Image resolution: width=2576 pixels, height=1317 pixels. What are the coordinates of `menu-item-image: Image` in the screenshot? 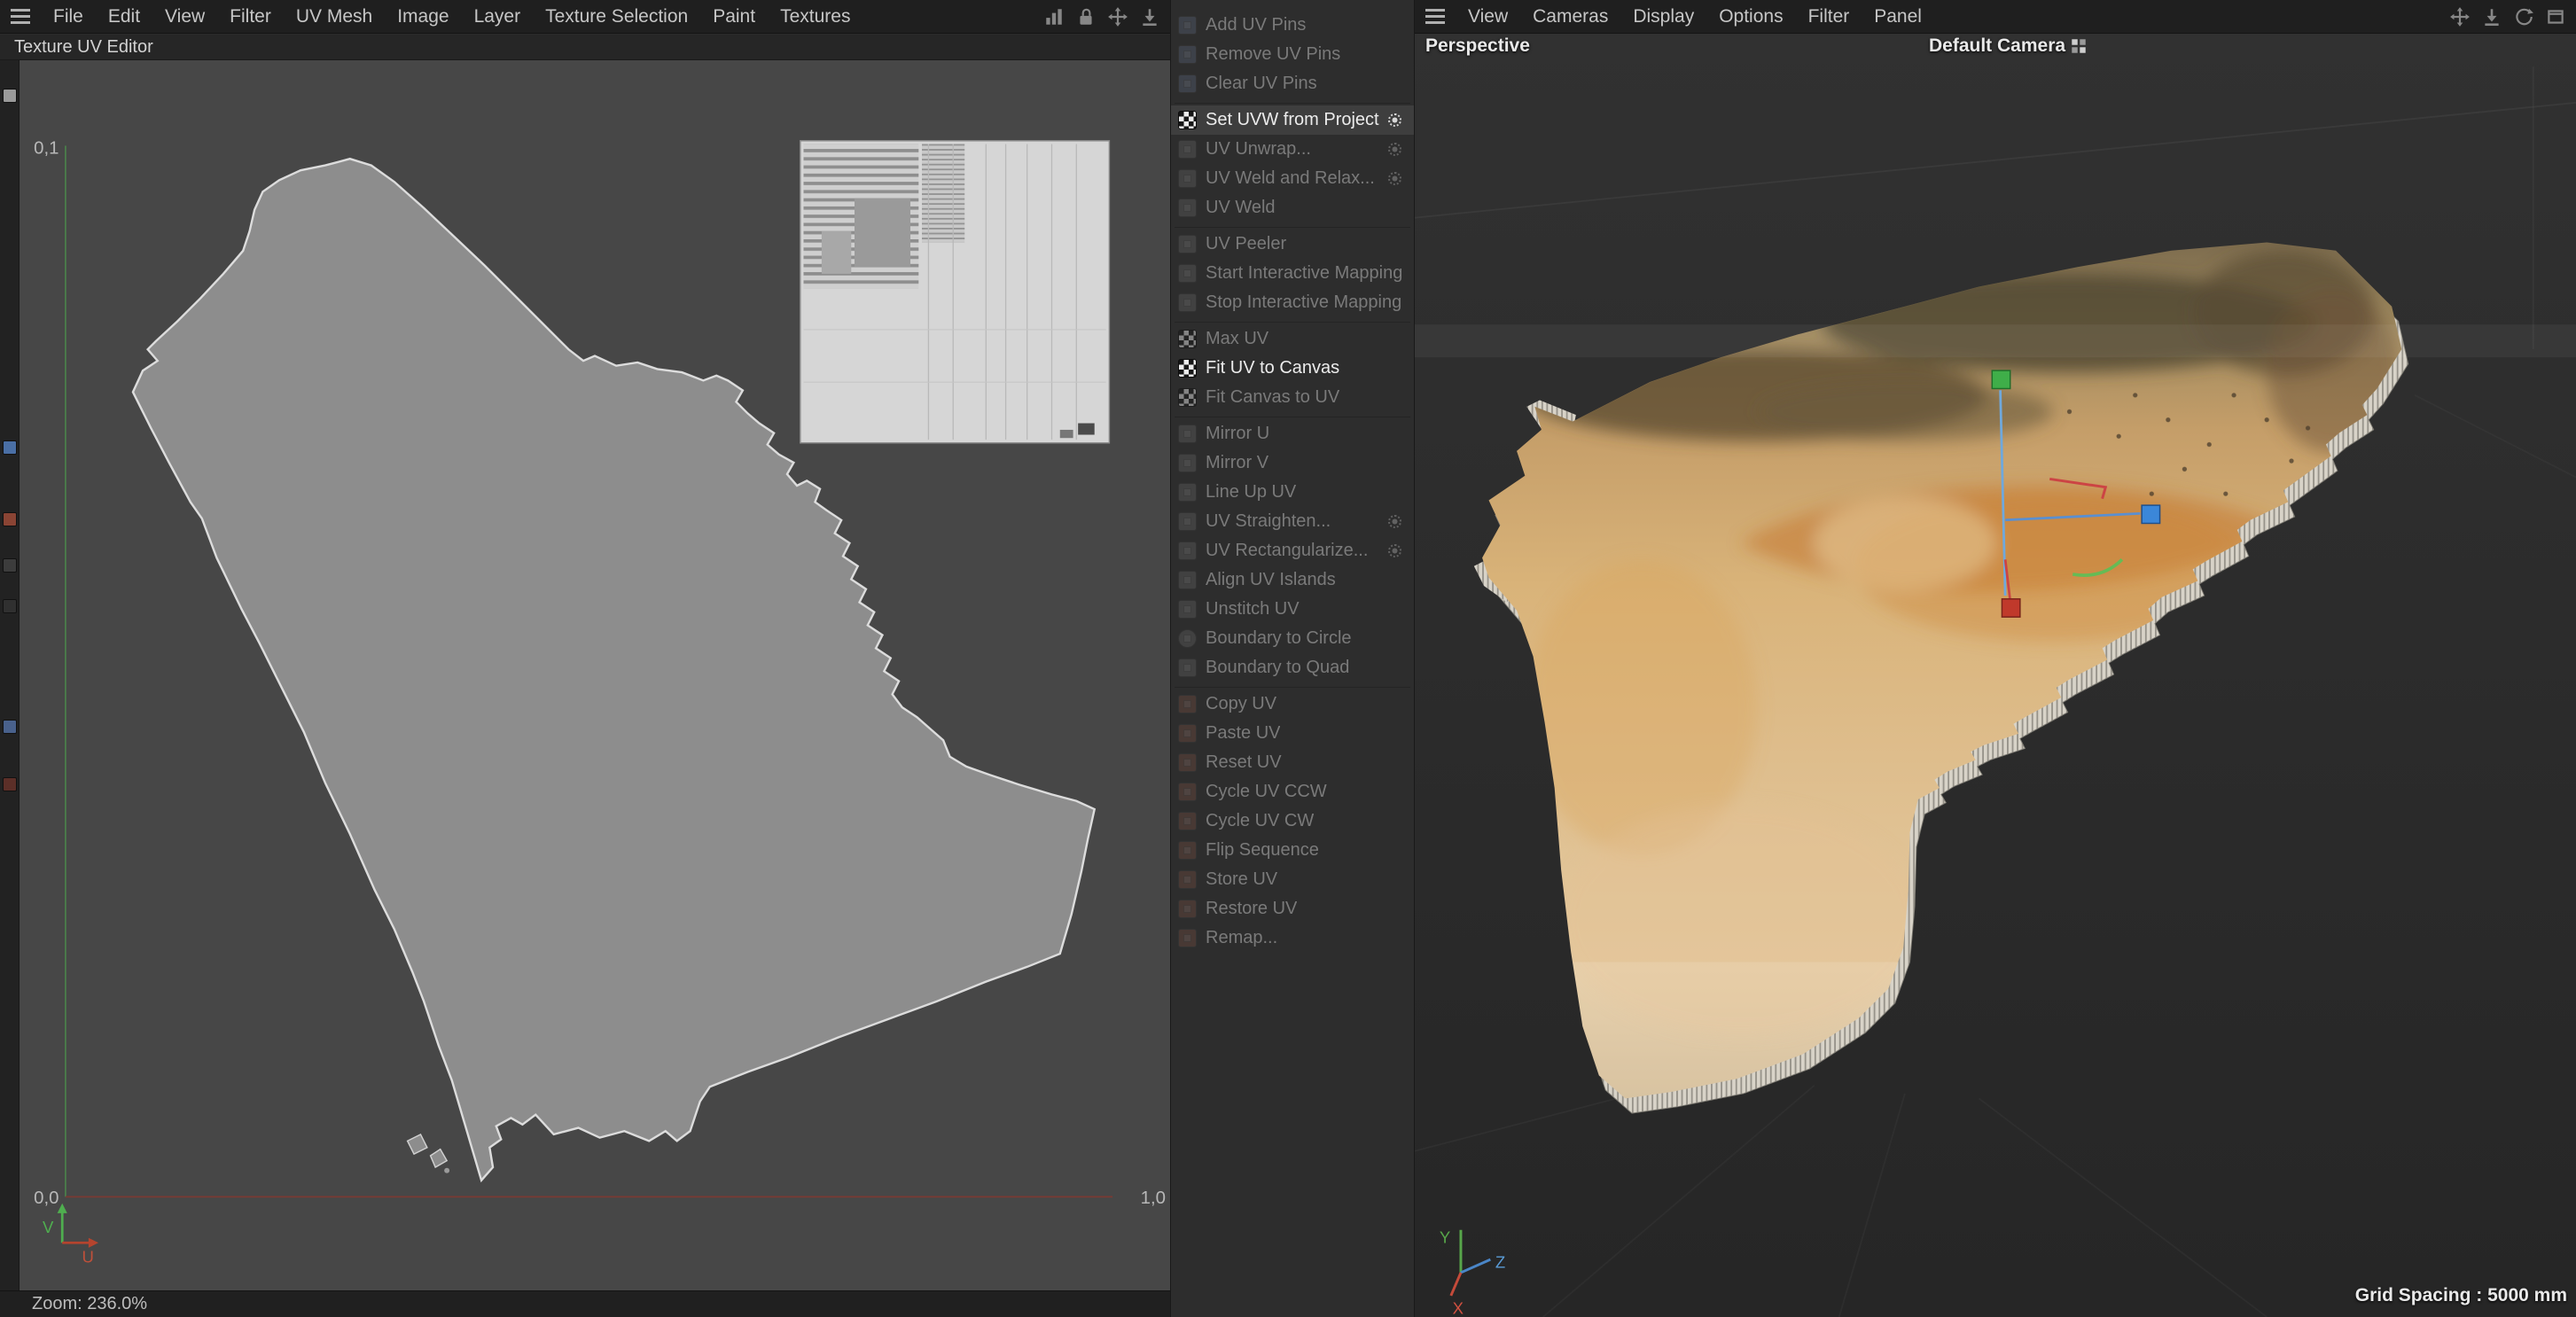 It's located at (423, 16).